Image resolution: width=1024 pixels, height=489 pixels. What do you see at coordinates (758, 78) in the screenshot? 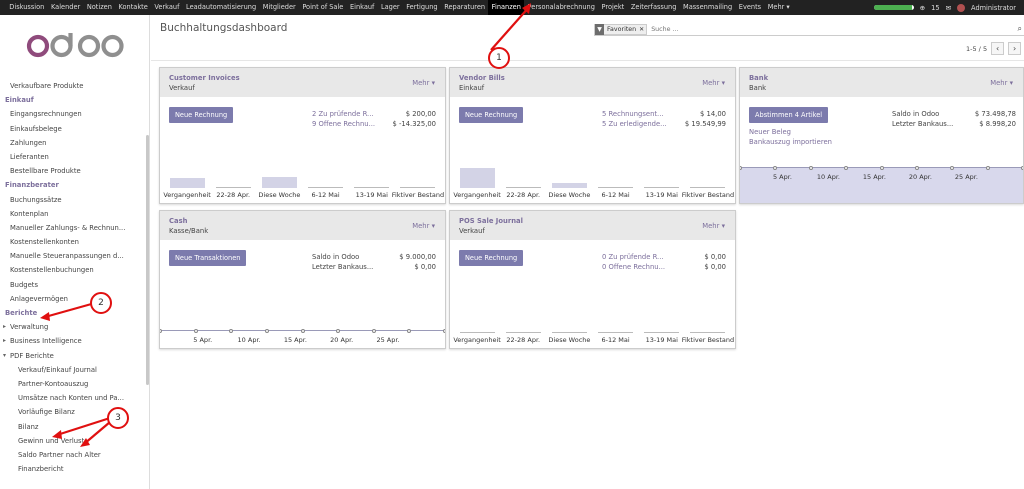
I see `card-title: Bank` at bounding box center [758, 78].